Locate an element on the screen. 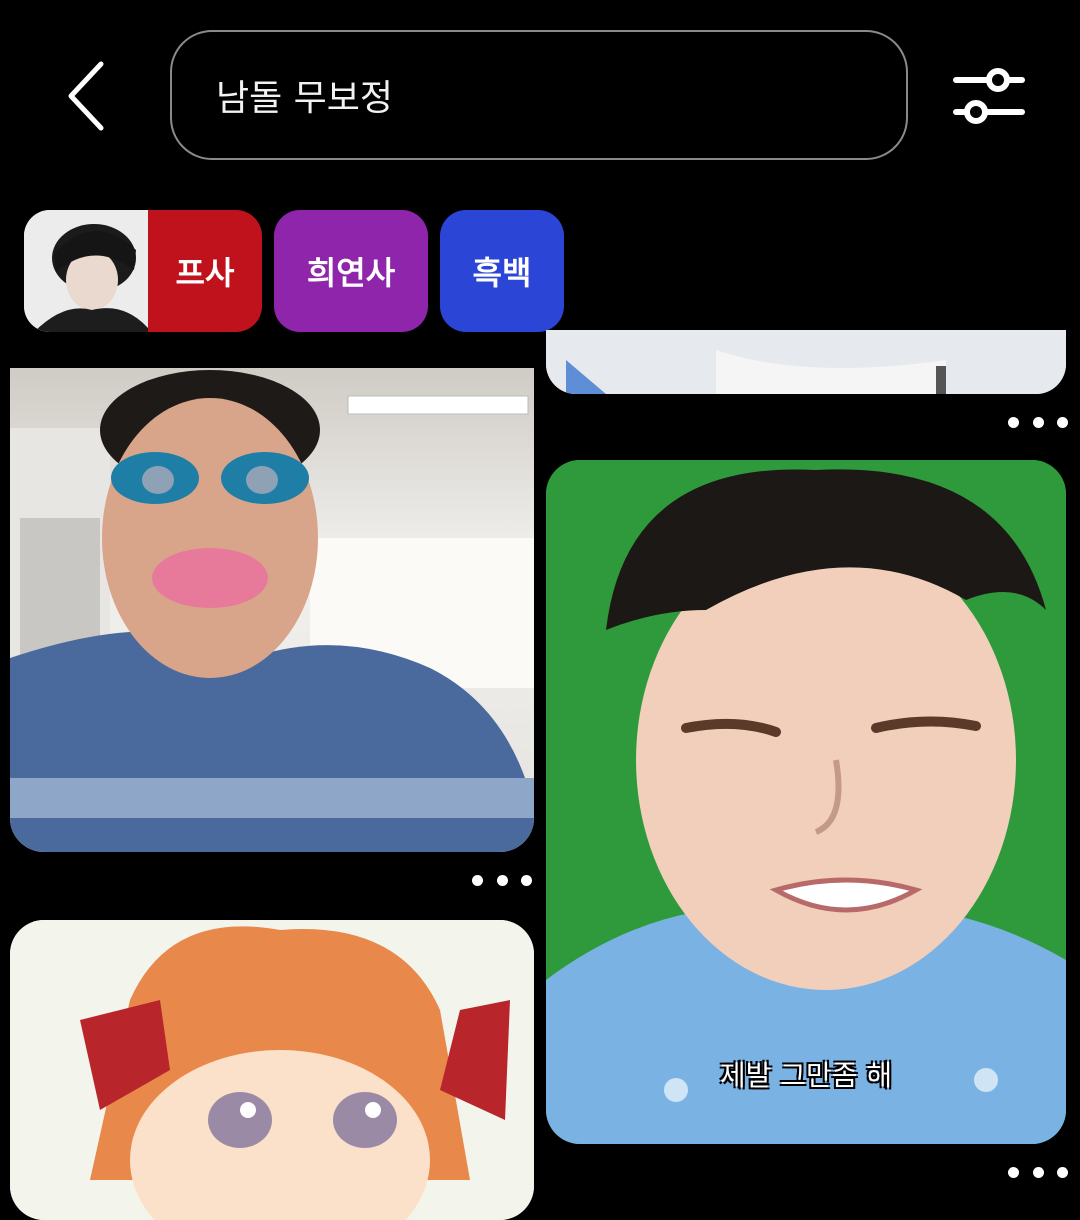 Image resolution: width=1080 pixels, height=1220 pixels. chip-label: 흑백 is located at coordinates (502, 273).